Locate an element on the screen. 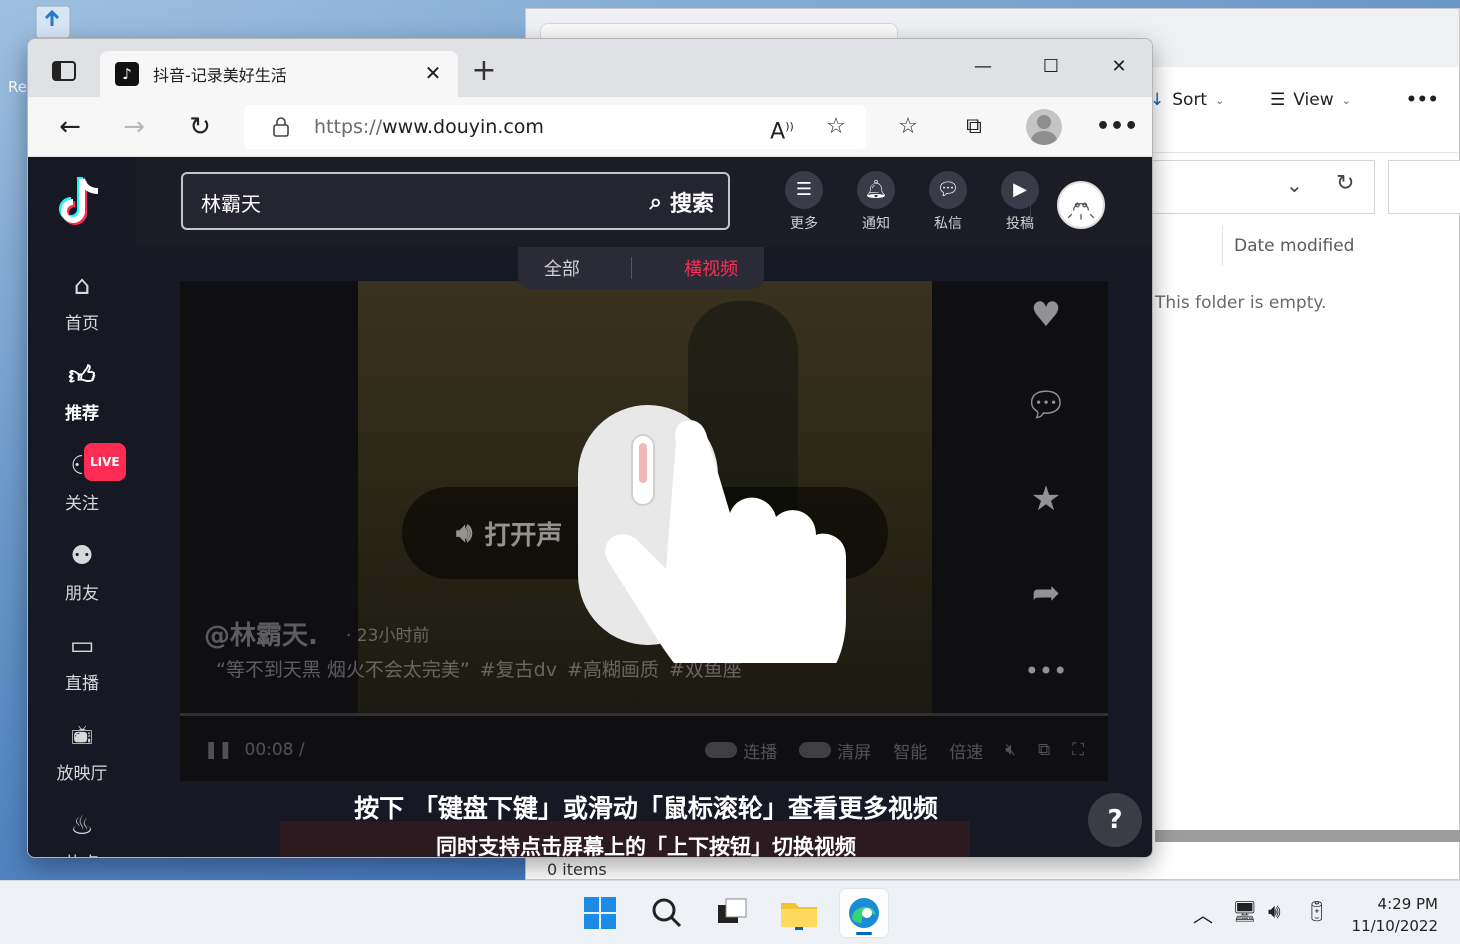  desktop-icon-label: Re is located at coordinates (17, 87).